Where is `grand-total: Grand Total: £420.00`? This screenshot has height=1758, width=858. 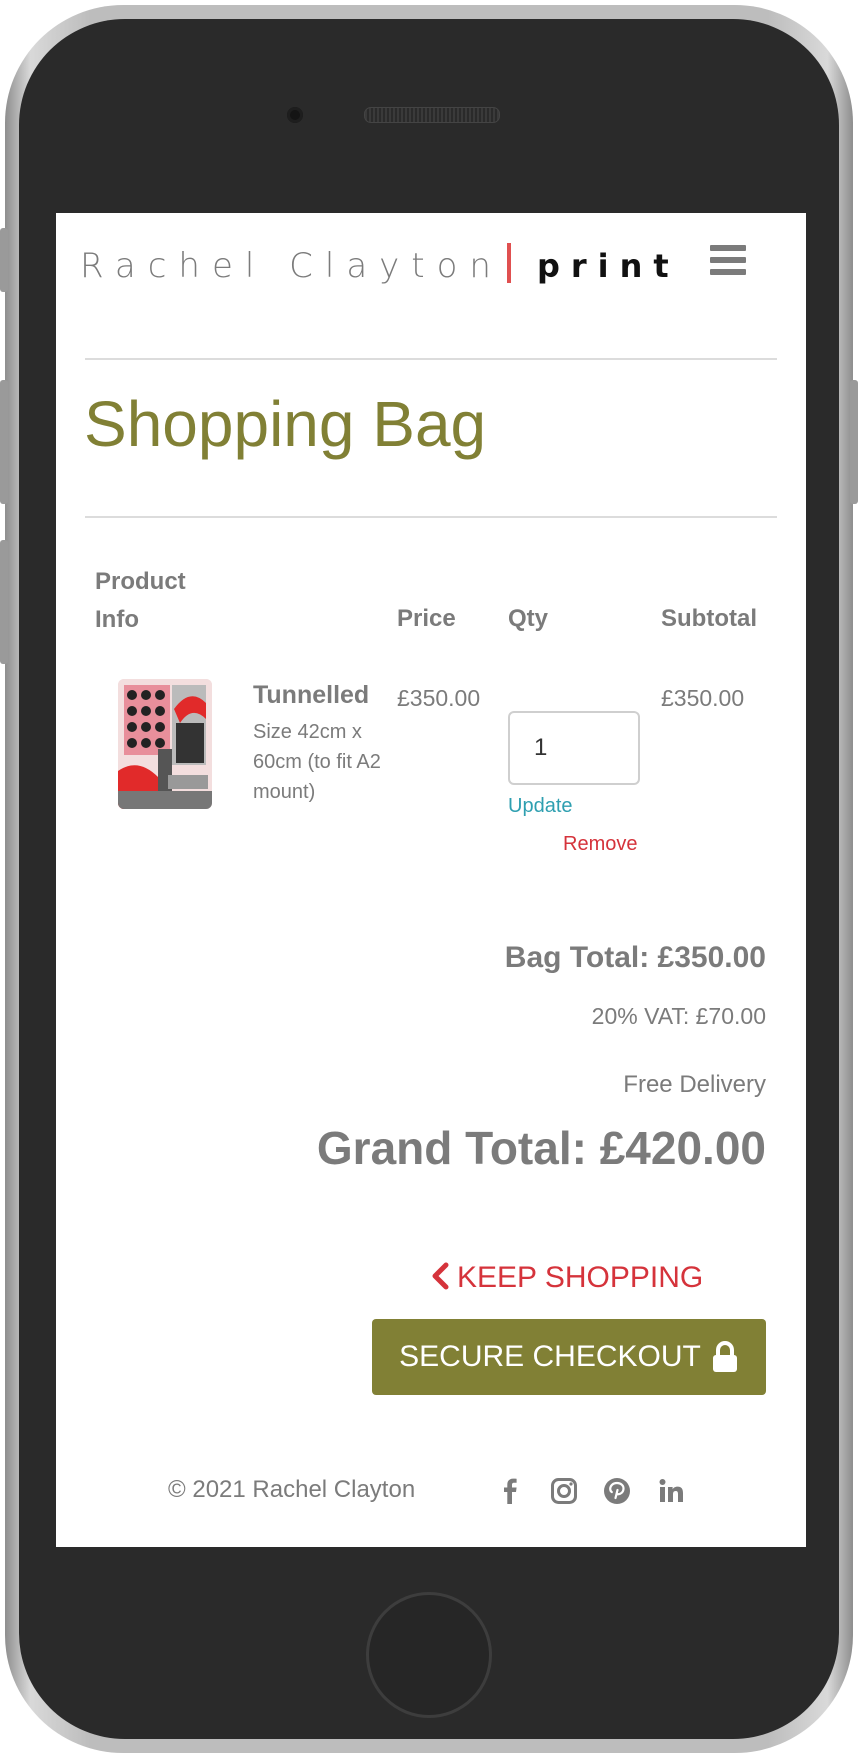 grand-total: Grand Total: £420.00 is located at coordinates (541, 1148).